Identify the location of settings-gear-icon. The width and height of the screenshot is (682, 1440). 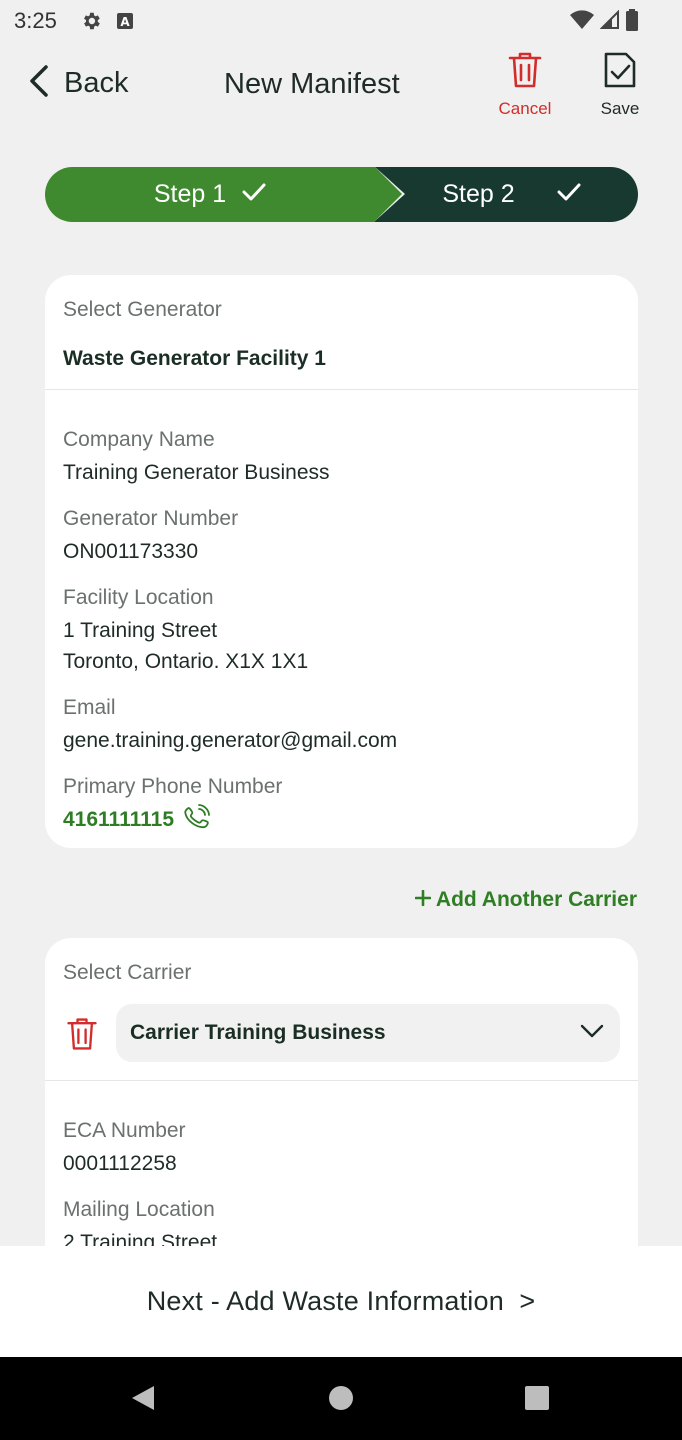
(91, 23).